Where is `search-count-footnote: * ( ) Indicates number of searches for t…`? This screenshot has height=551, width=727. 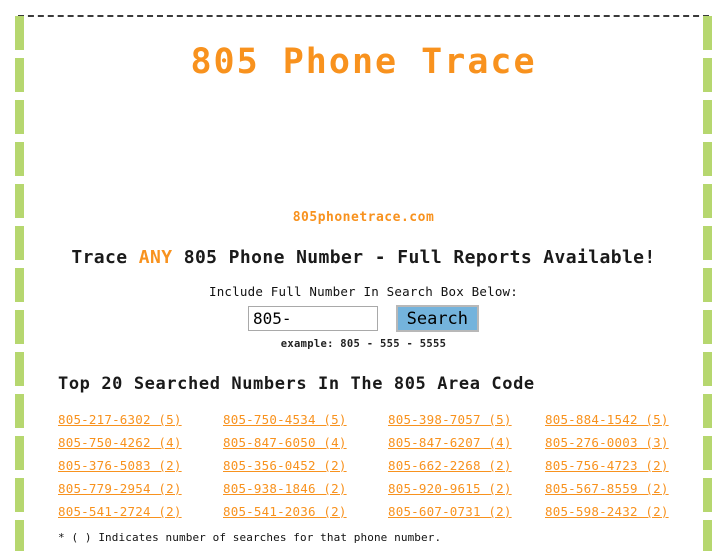 search-count-footnote: * ( ) Indicates number of searches for t… is located at coordinates (250, 537).